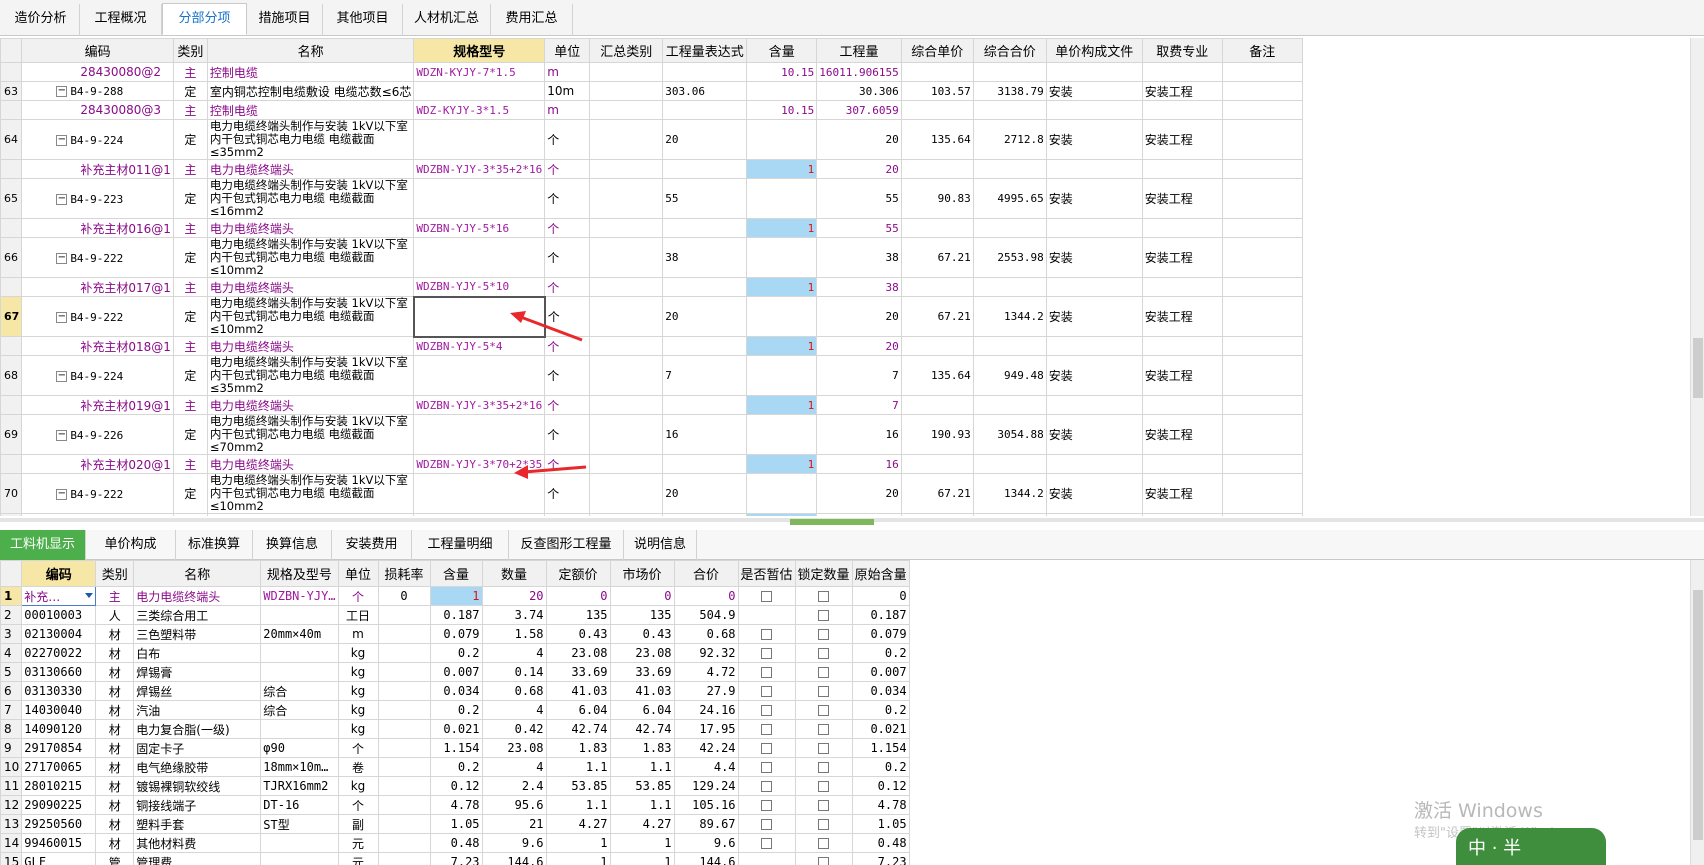 This screenshot has width=1704, height=865. I want to click on loss-rate, so click(404, 786).